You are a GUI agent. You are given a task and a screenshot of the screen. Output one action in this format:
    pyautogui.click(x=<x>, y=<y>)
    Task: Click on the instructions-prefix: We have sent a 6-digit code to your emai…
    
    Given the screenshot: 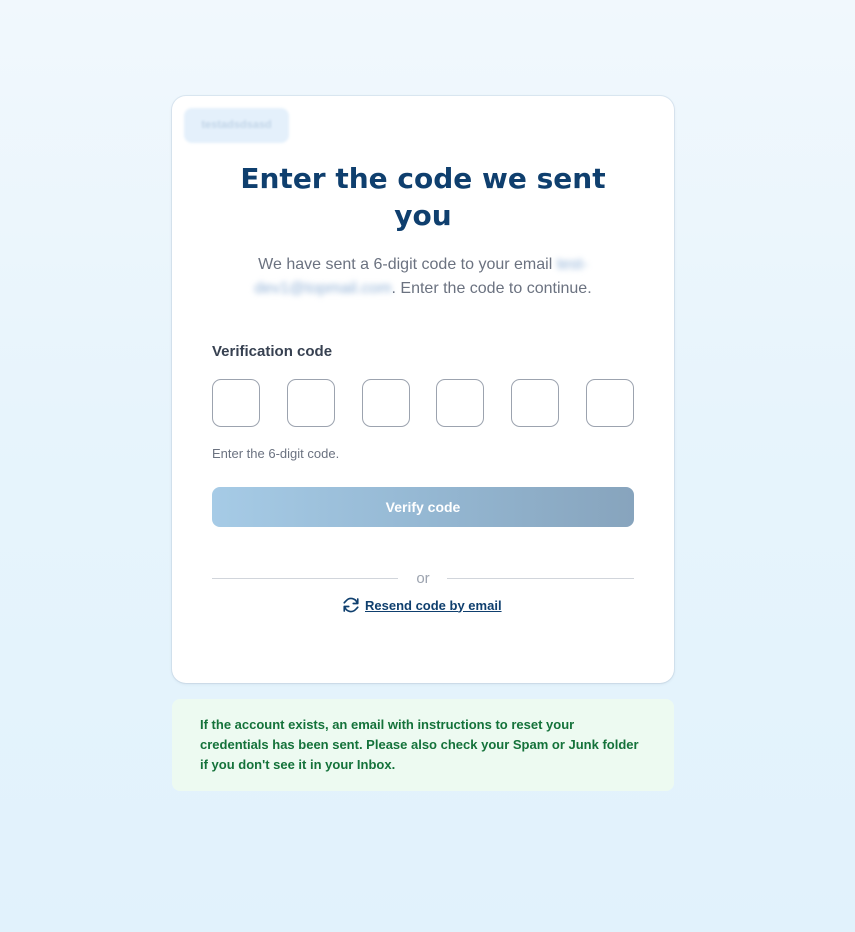 What is the action you would take?
    pyautogui.click(x=407, y=264)
    